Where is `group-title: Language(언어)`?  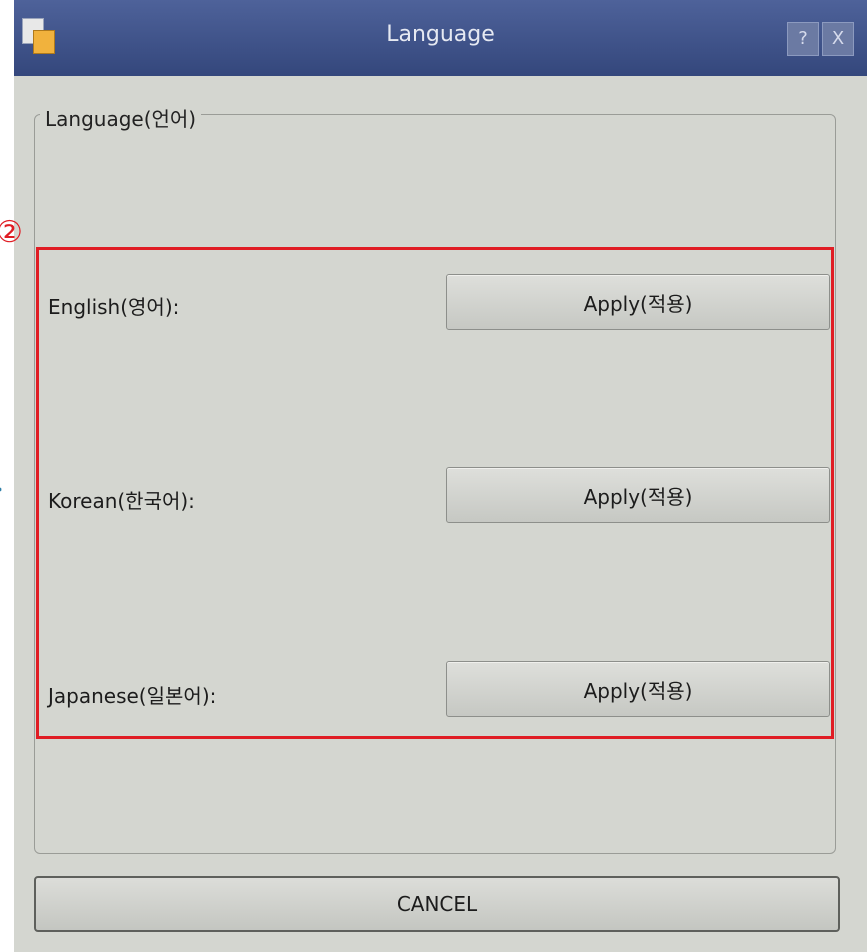 group-title: Language(언어) is located at coordinates (121, 117).